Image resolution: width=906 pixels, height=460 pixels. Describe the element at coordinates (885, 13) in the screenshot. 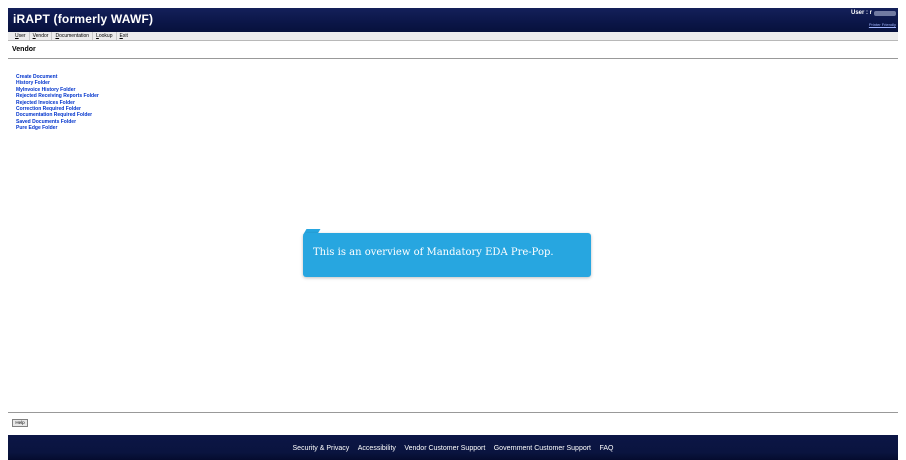

I see `user-name-redacted` at that location.